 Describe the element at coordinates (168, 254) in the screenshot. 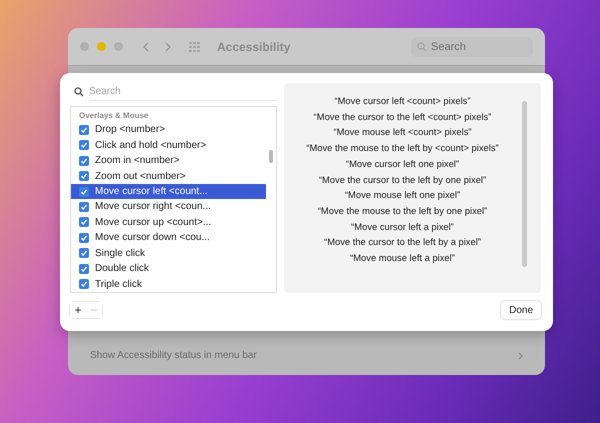

I see `command-row: Single click` at that location.